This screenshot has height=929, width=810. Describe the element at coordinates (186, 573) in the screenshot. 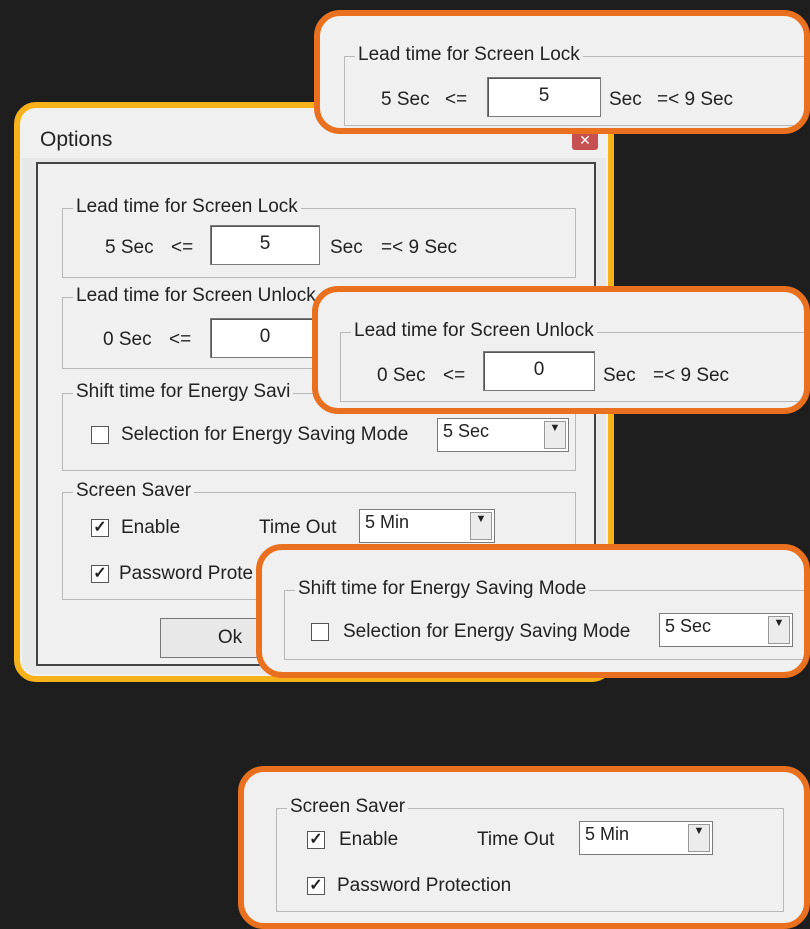

I see `password-protection-label: Password Prote` at that location.